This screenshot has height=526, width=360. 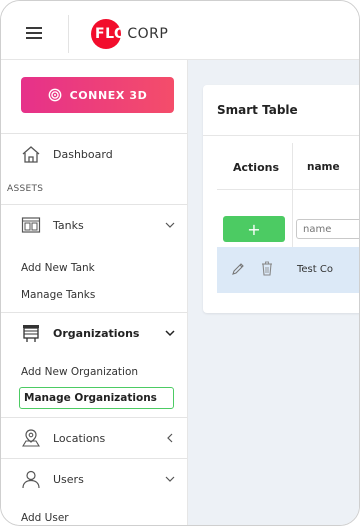 I want to click on column-header-actions: Actions, so click(x=256, y=167).